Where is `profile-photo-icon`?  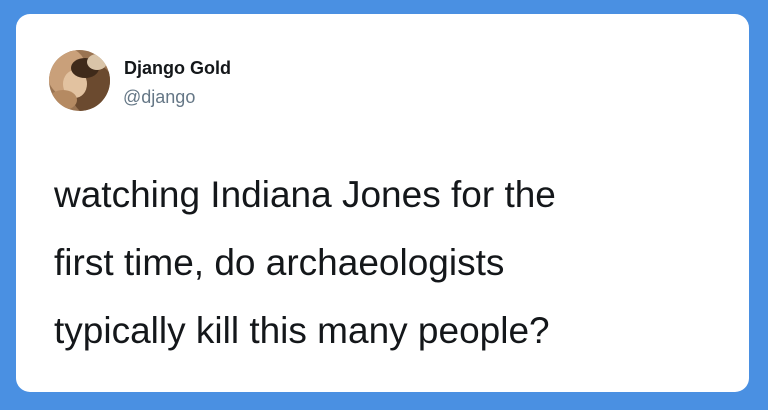
profile-photo-icon is located at coordinates (79, 80).